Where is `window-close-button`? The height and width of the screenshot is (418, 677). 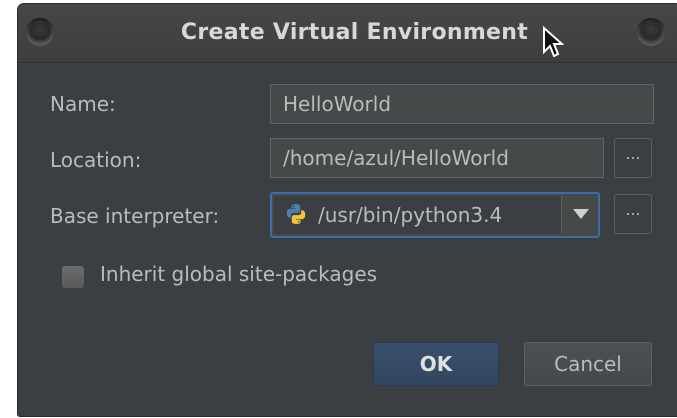 window-close-button is located at coordinates (651, 32).